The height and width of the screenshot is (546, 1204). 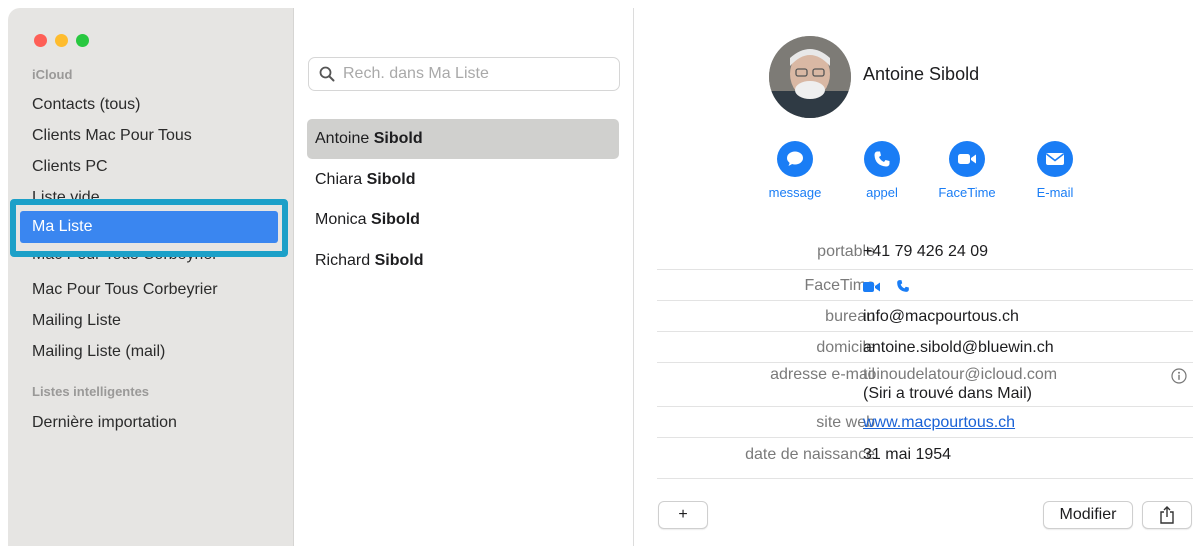 I want to click on sidebar-item-clients-pc: Clients PC, so click(x=70, y=167).